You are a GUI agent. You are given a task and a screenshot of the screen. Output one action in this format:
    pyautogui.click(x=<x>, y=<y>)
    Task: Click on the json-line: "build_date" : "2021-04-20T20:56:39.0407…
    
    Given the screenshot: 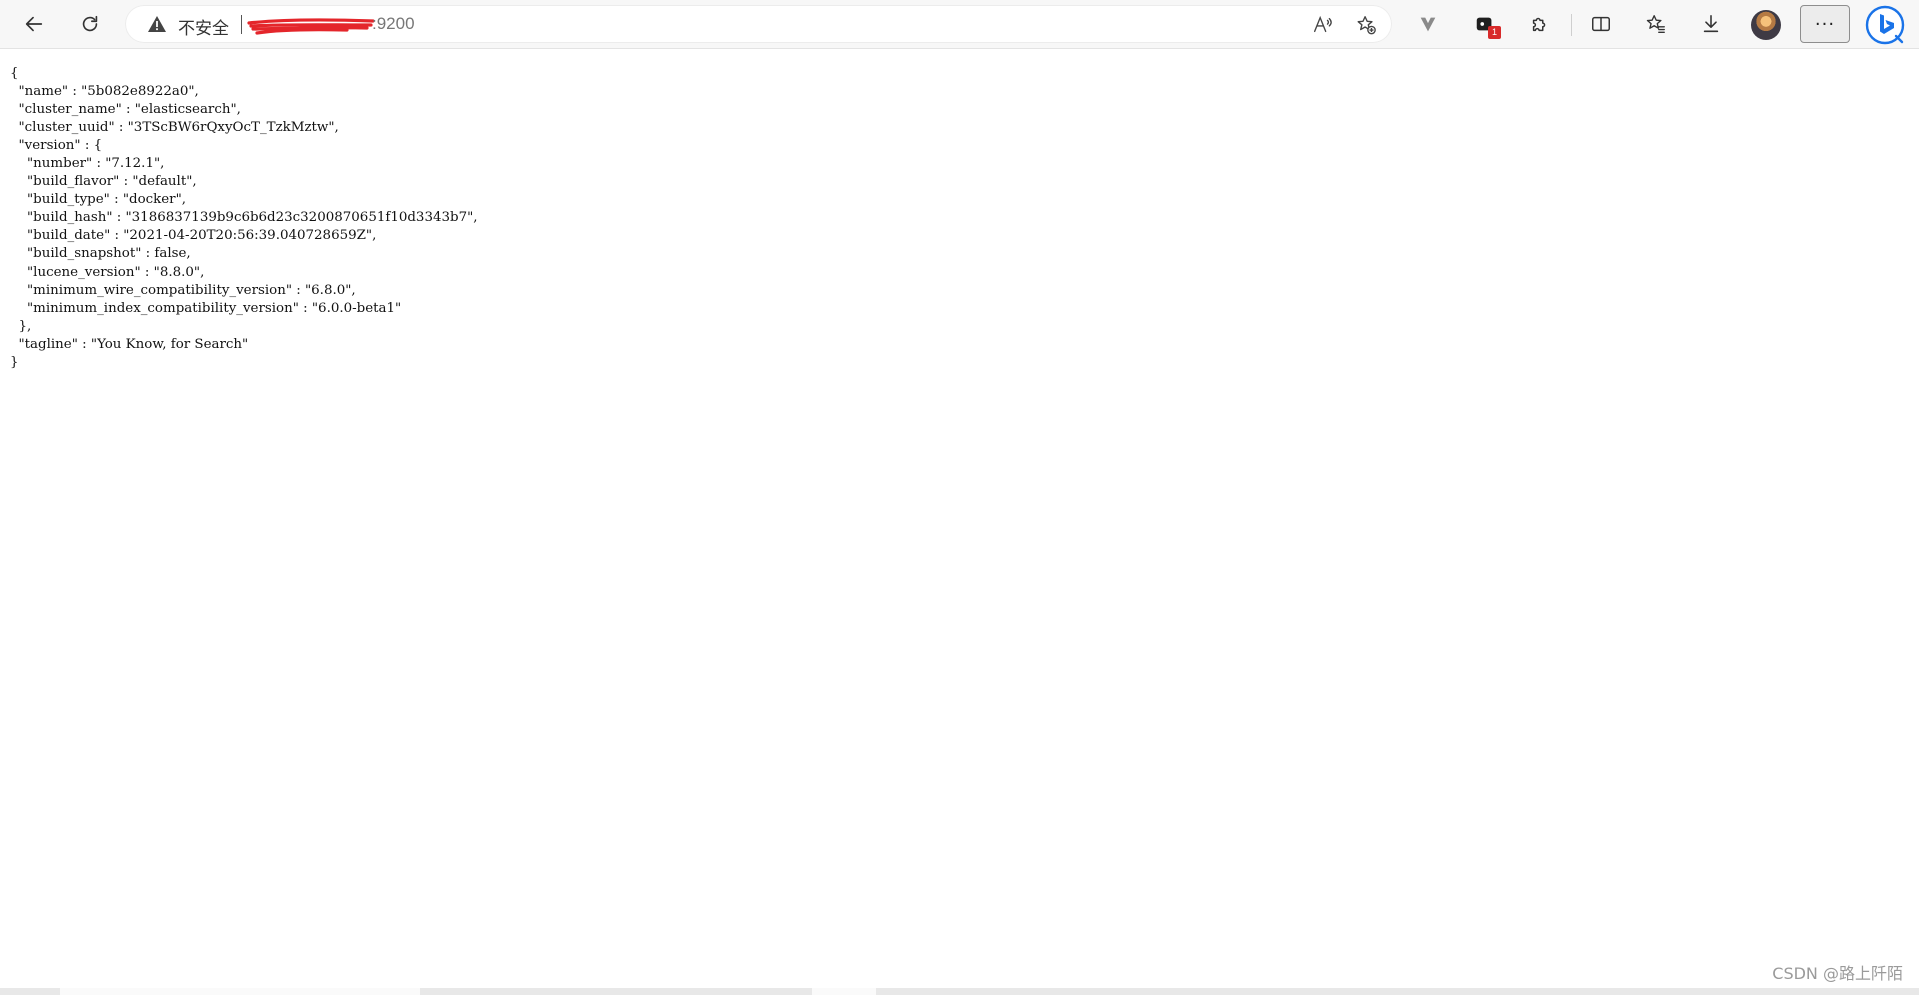 What is the action you would take?
    pyautogui.click(x=193, y=236)
    